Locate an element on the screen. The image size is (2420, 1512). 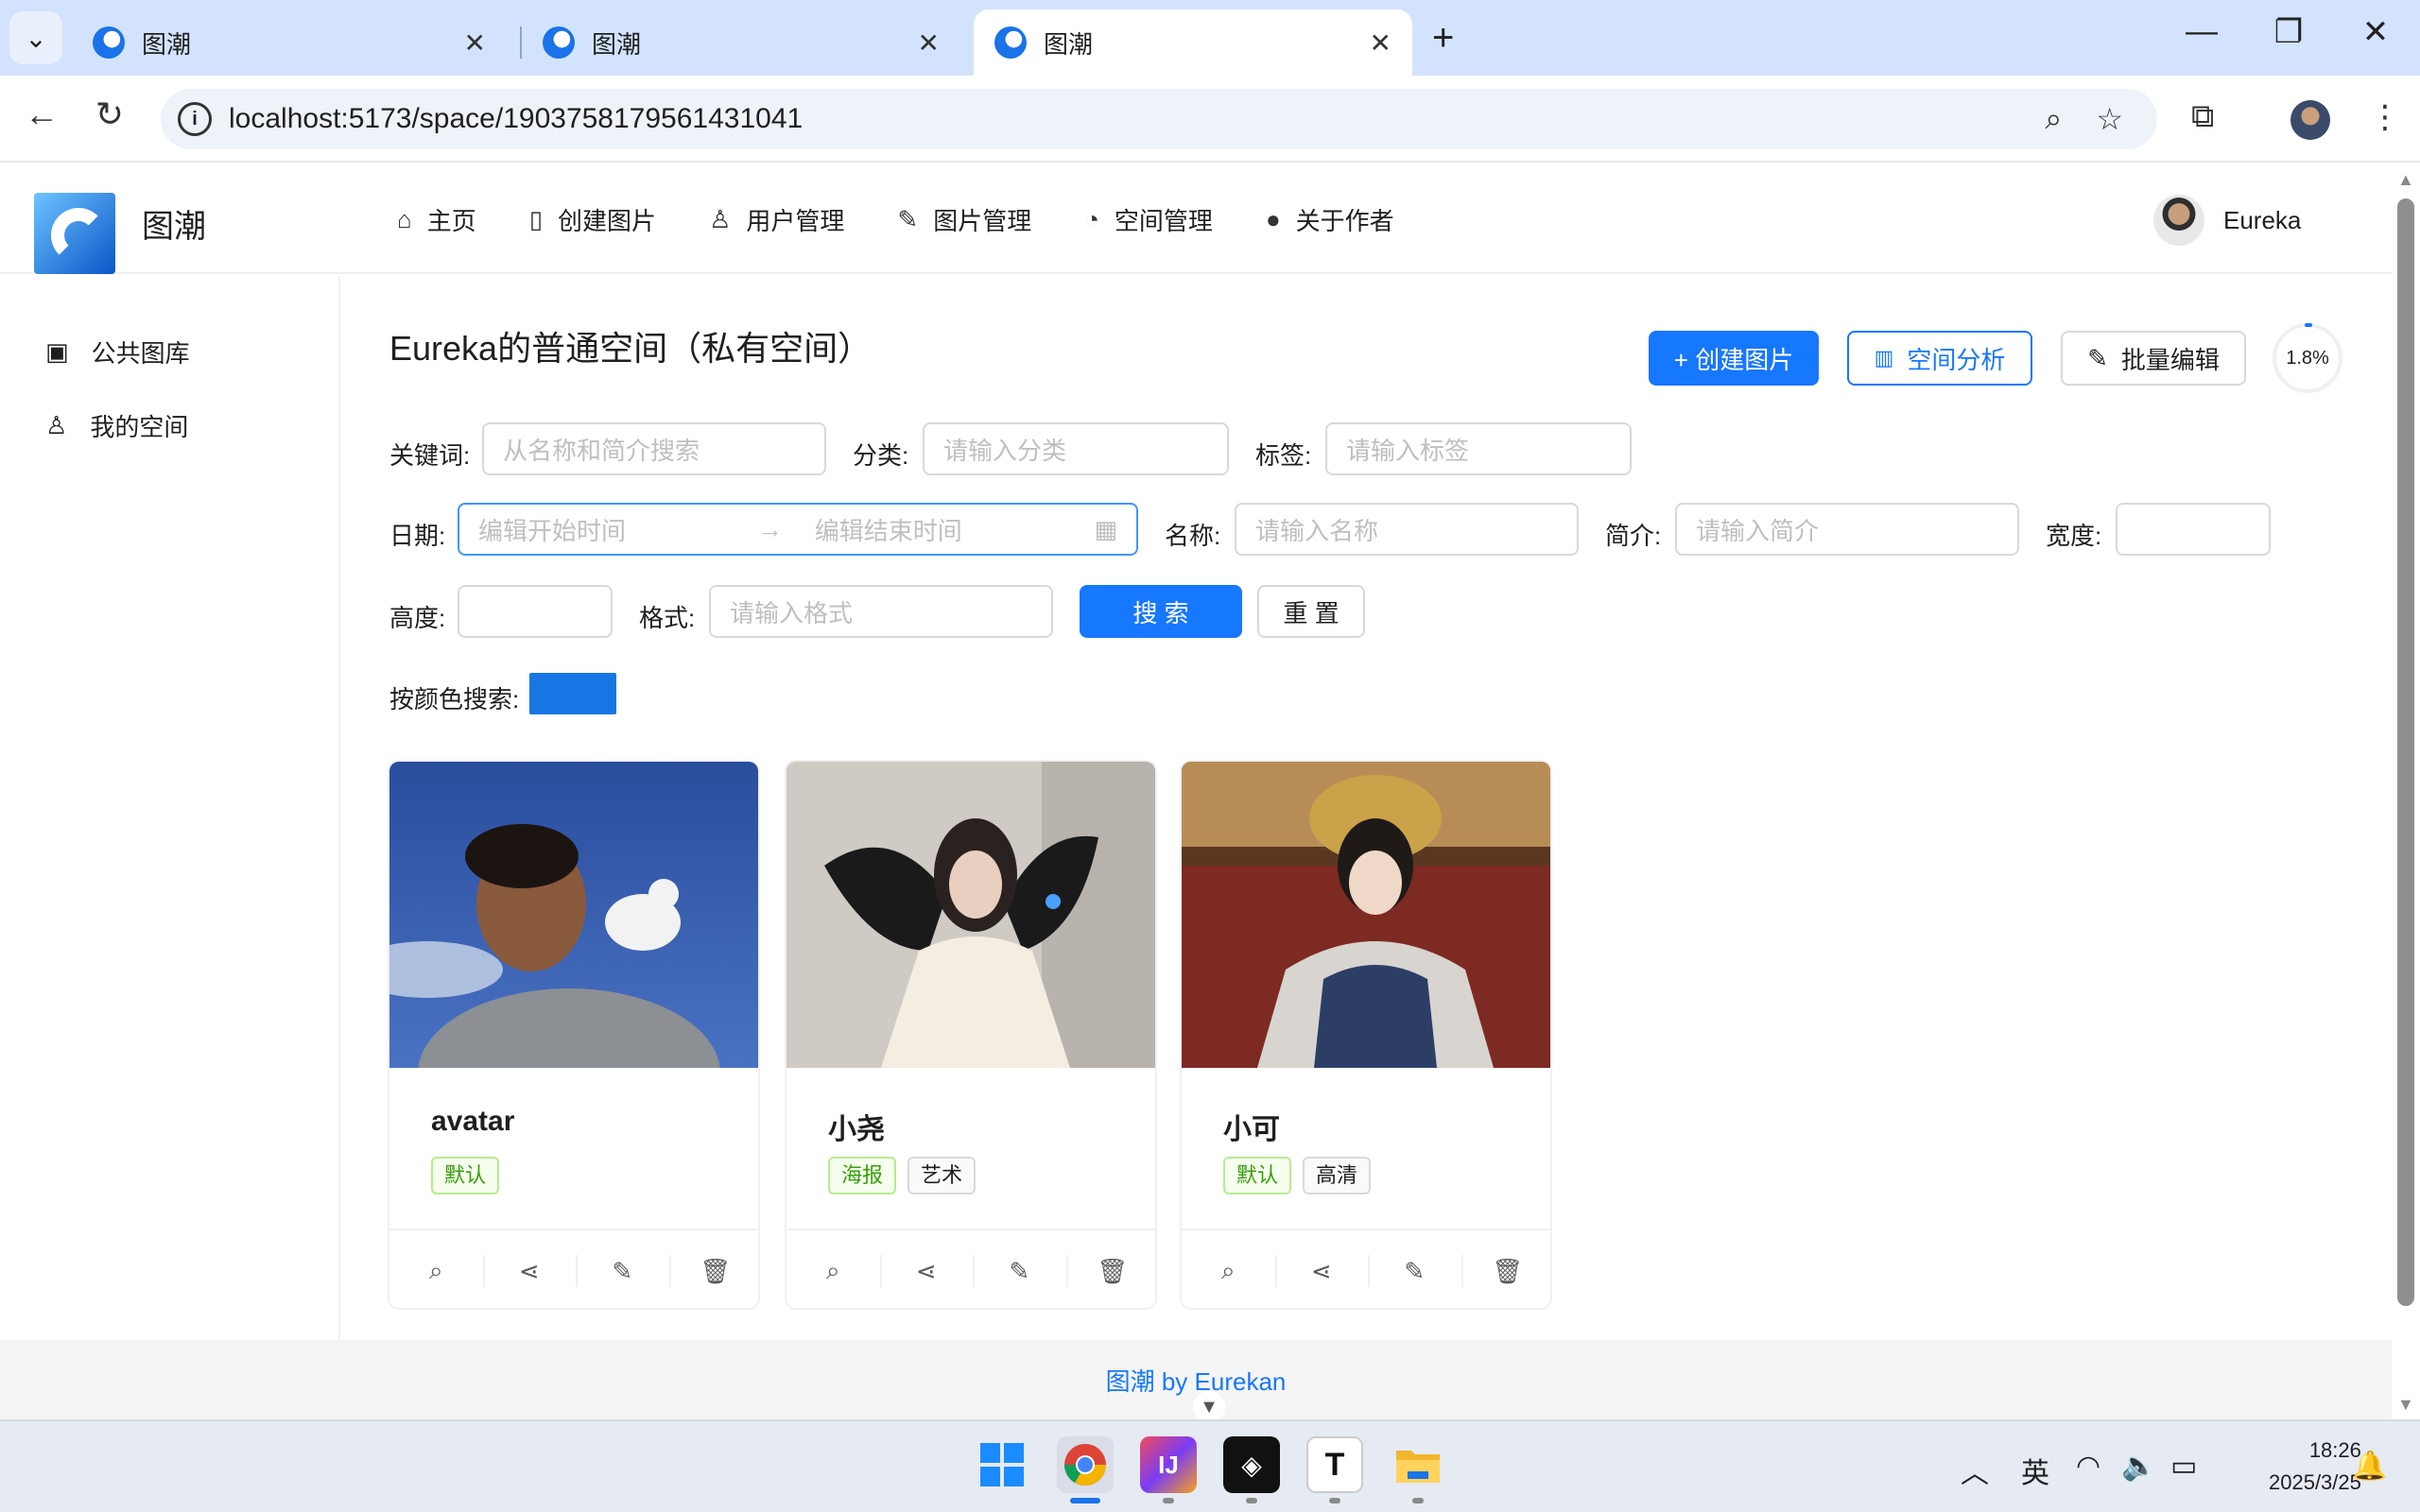
sidebar-item-my-space: ♙ 我的空间 is located at coordinates (116, 425).